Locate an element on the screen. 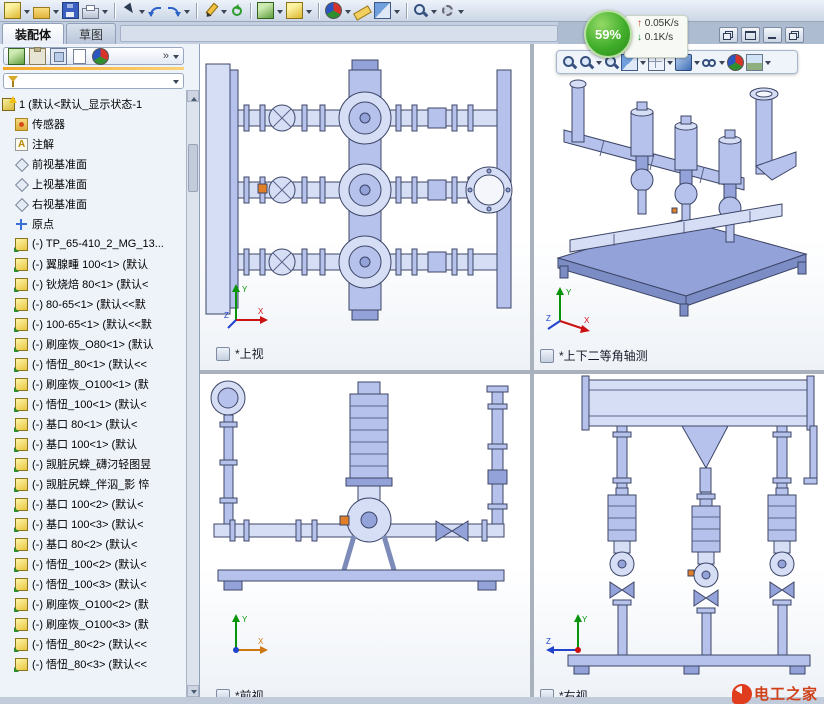 The width and height of the screenshot is (824, 704). hide-show-items-icon is located at coordinates (709, 62).